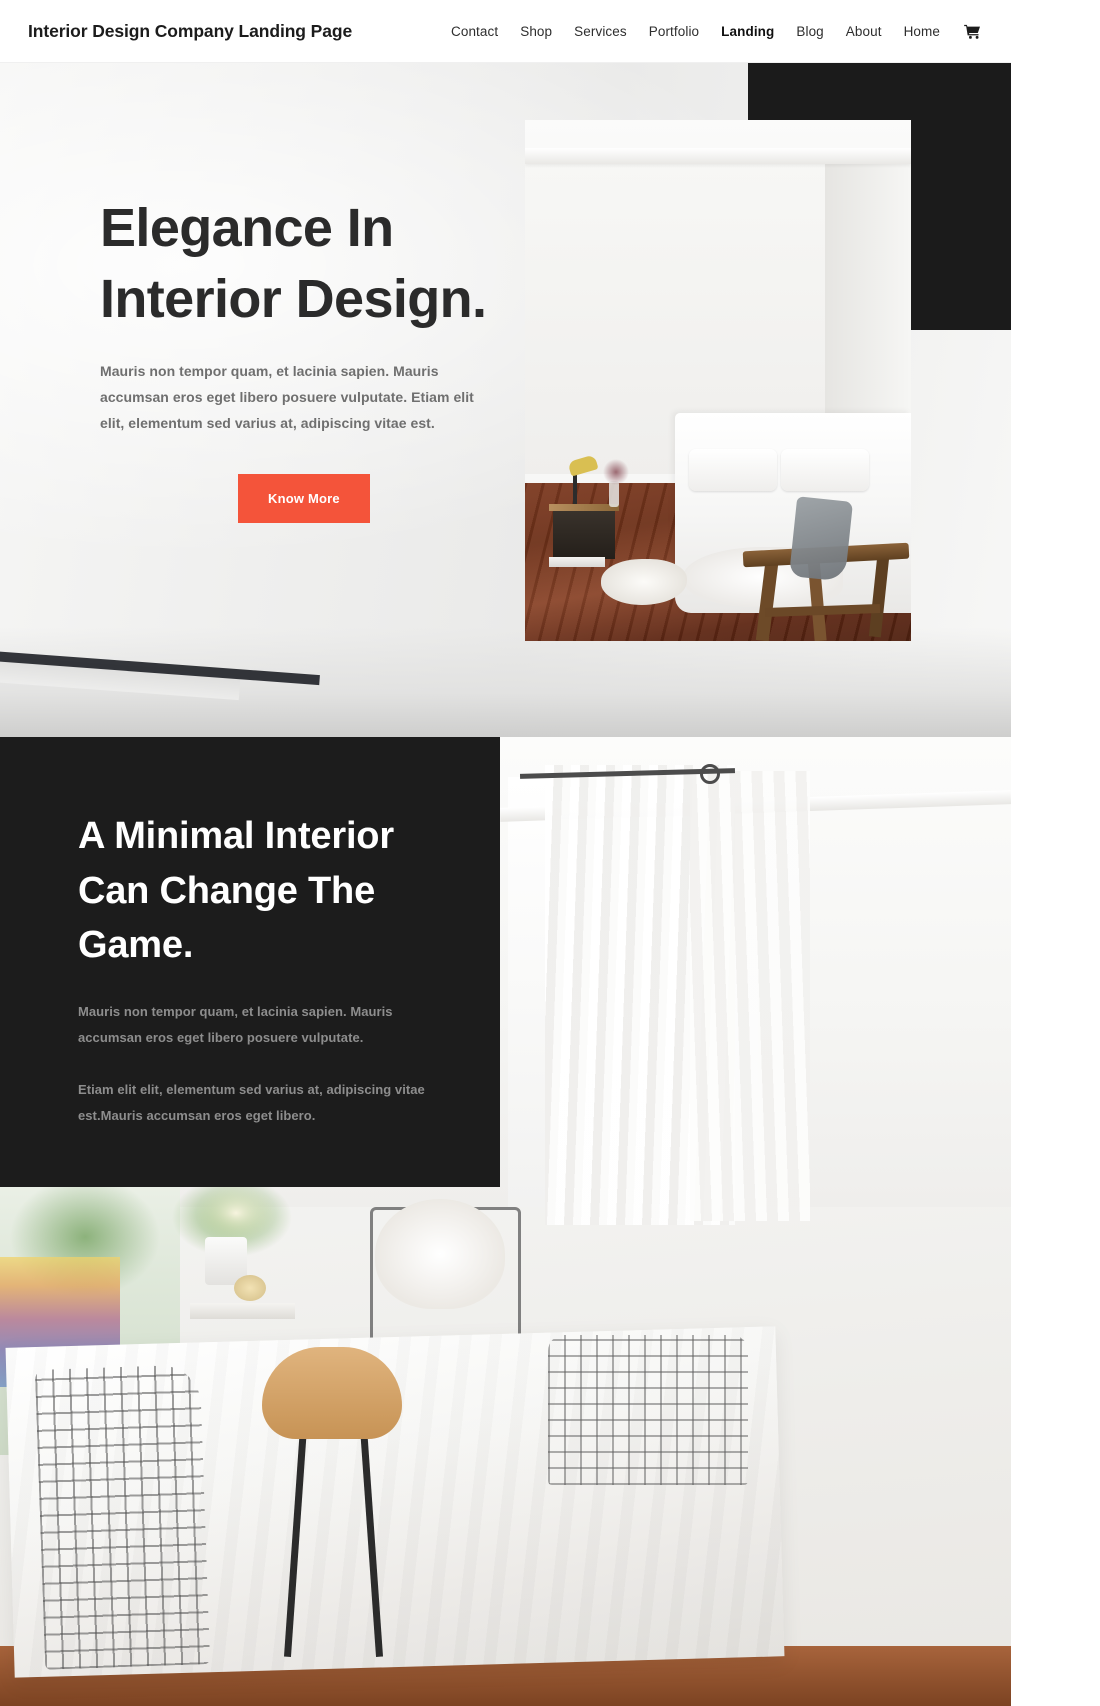 Image resolution: width=1100 pixels, height=1706 pixels. What do you see at coordinates (809, 31) in the screenshot?
I see `nav-item-blog: Blog` at bounding box center [809, 31].